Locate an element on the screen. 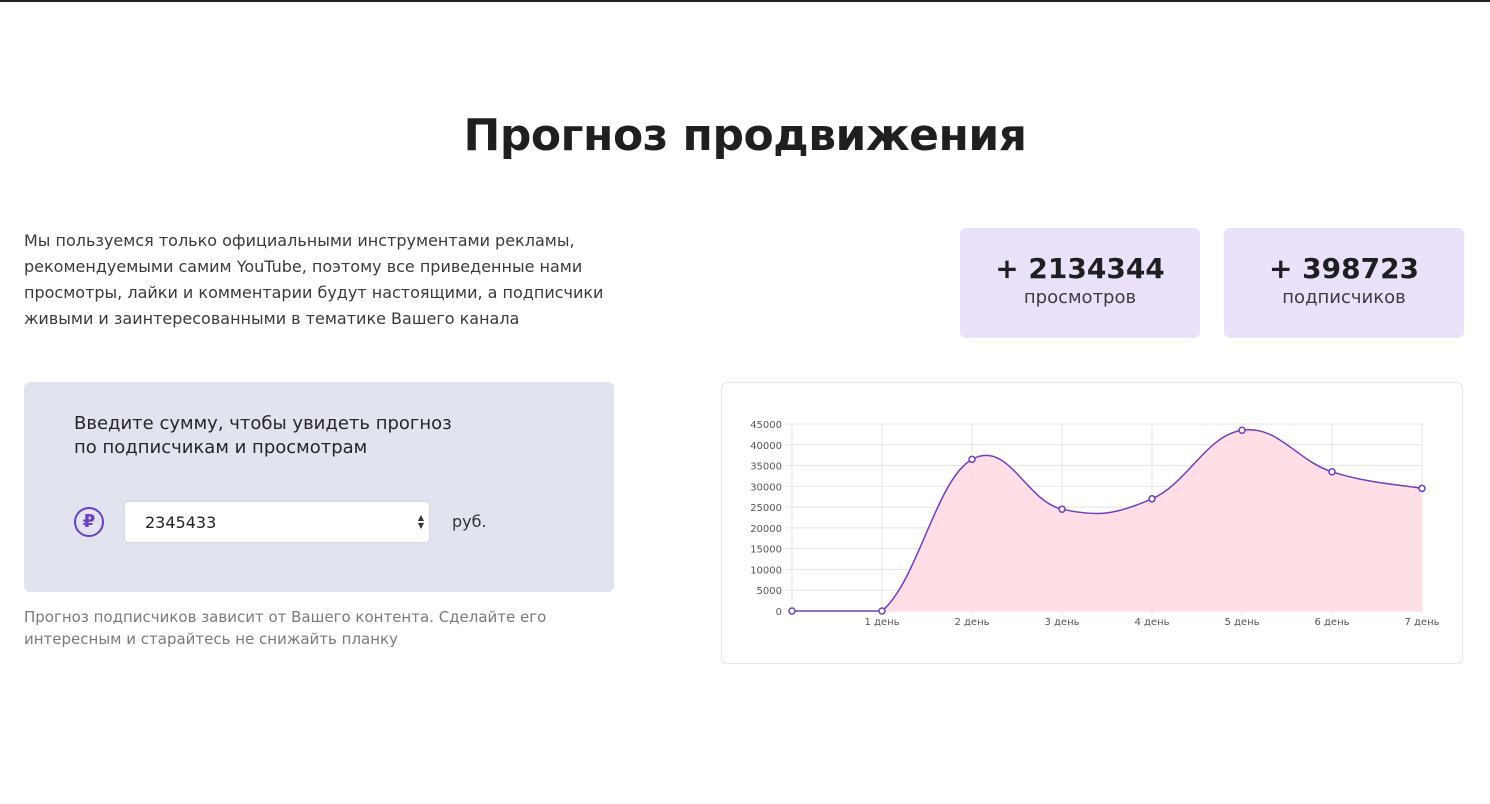 The image size is (1490, 804). y-tick-label: 10000 is located at coordinates (766, 570).